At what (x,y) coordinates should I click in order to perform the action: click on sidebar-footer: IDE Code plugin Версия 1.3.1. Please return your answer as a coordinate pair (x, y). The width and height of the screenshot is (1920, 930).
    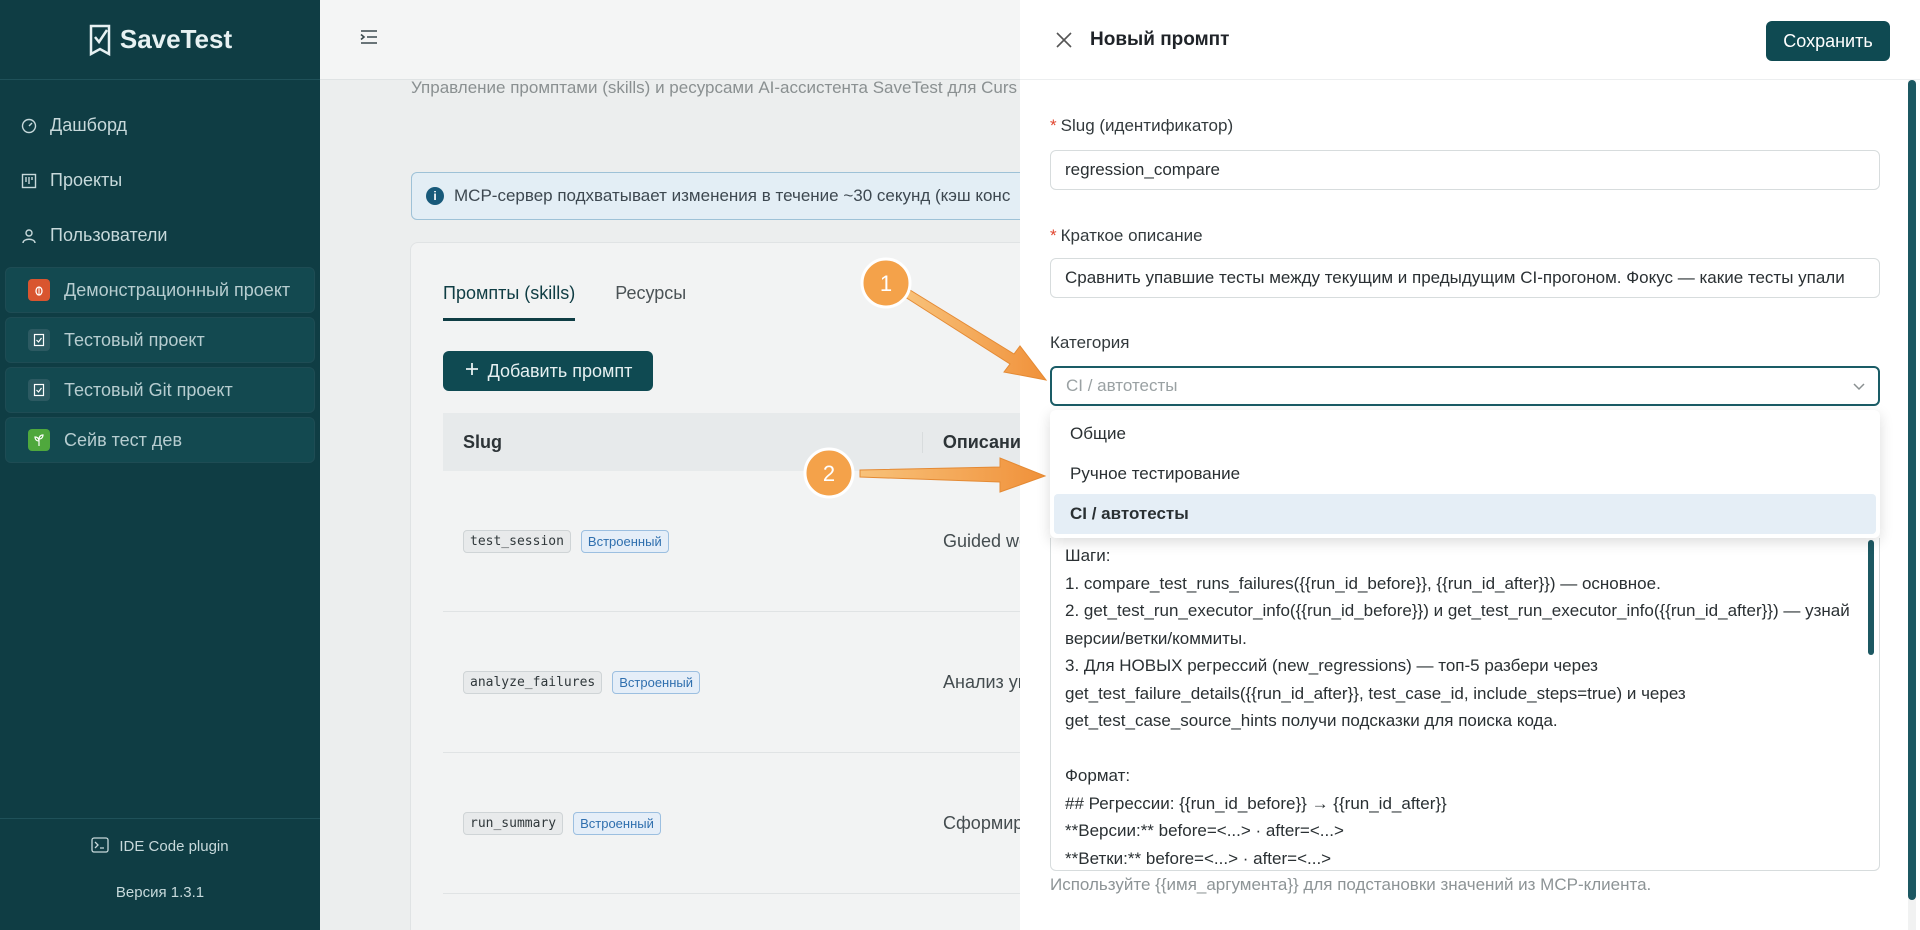
    Looking at the image, I should click on (160, 859).